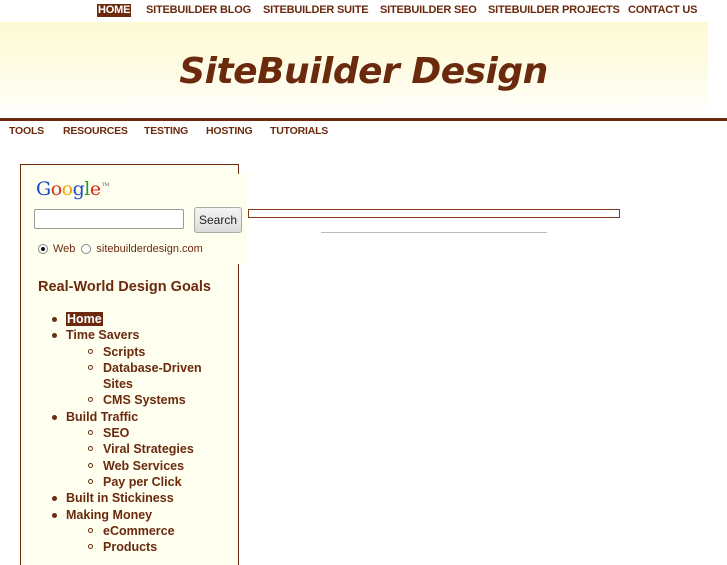  Describe the element at coordinates (363, 119) in the screenshot. I see `header-divider` at that location.